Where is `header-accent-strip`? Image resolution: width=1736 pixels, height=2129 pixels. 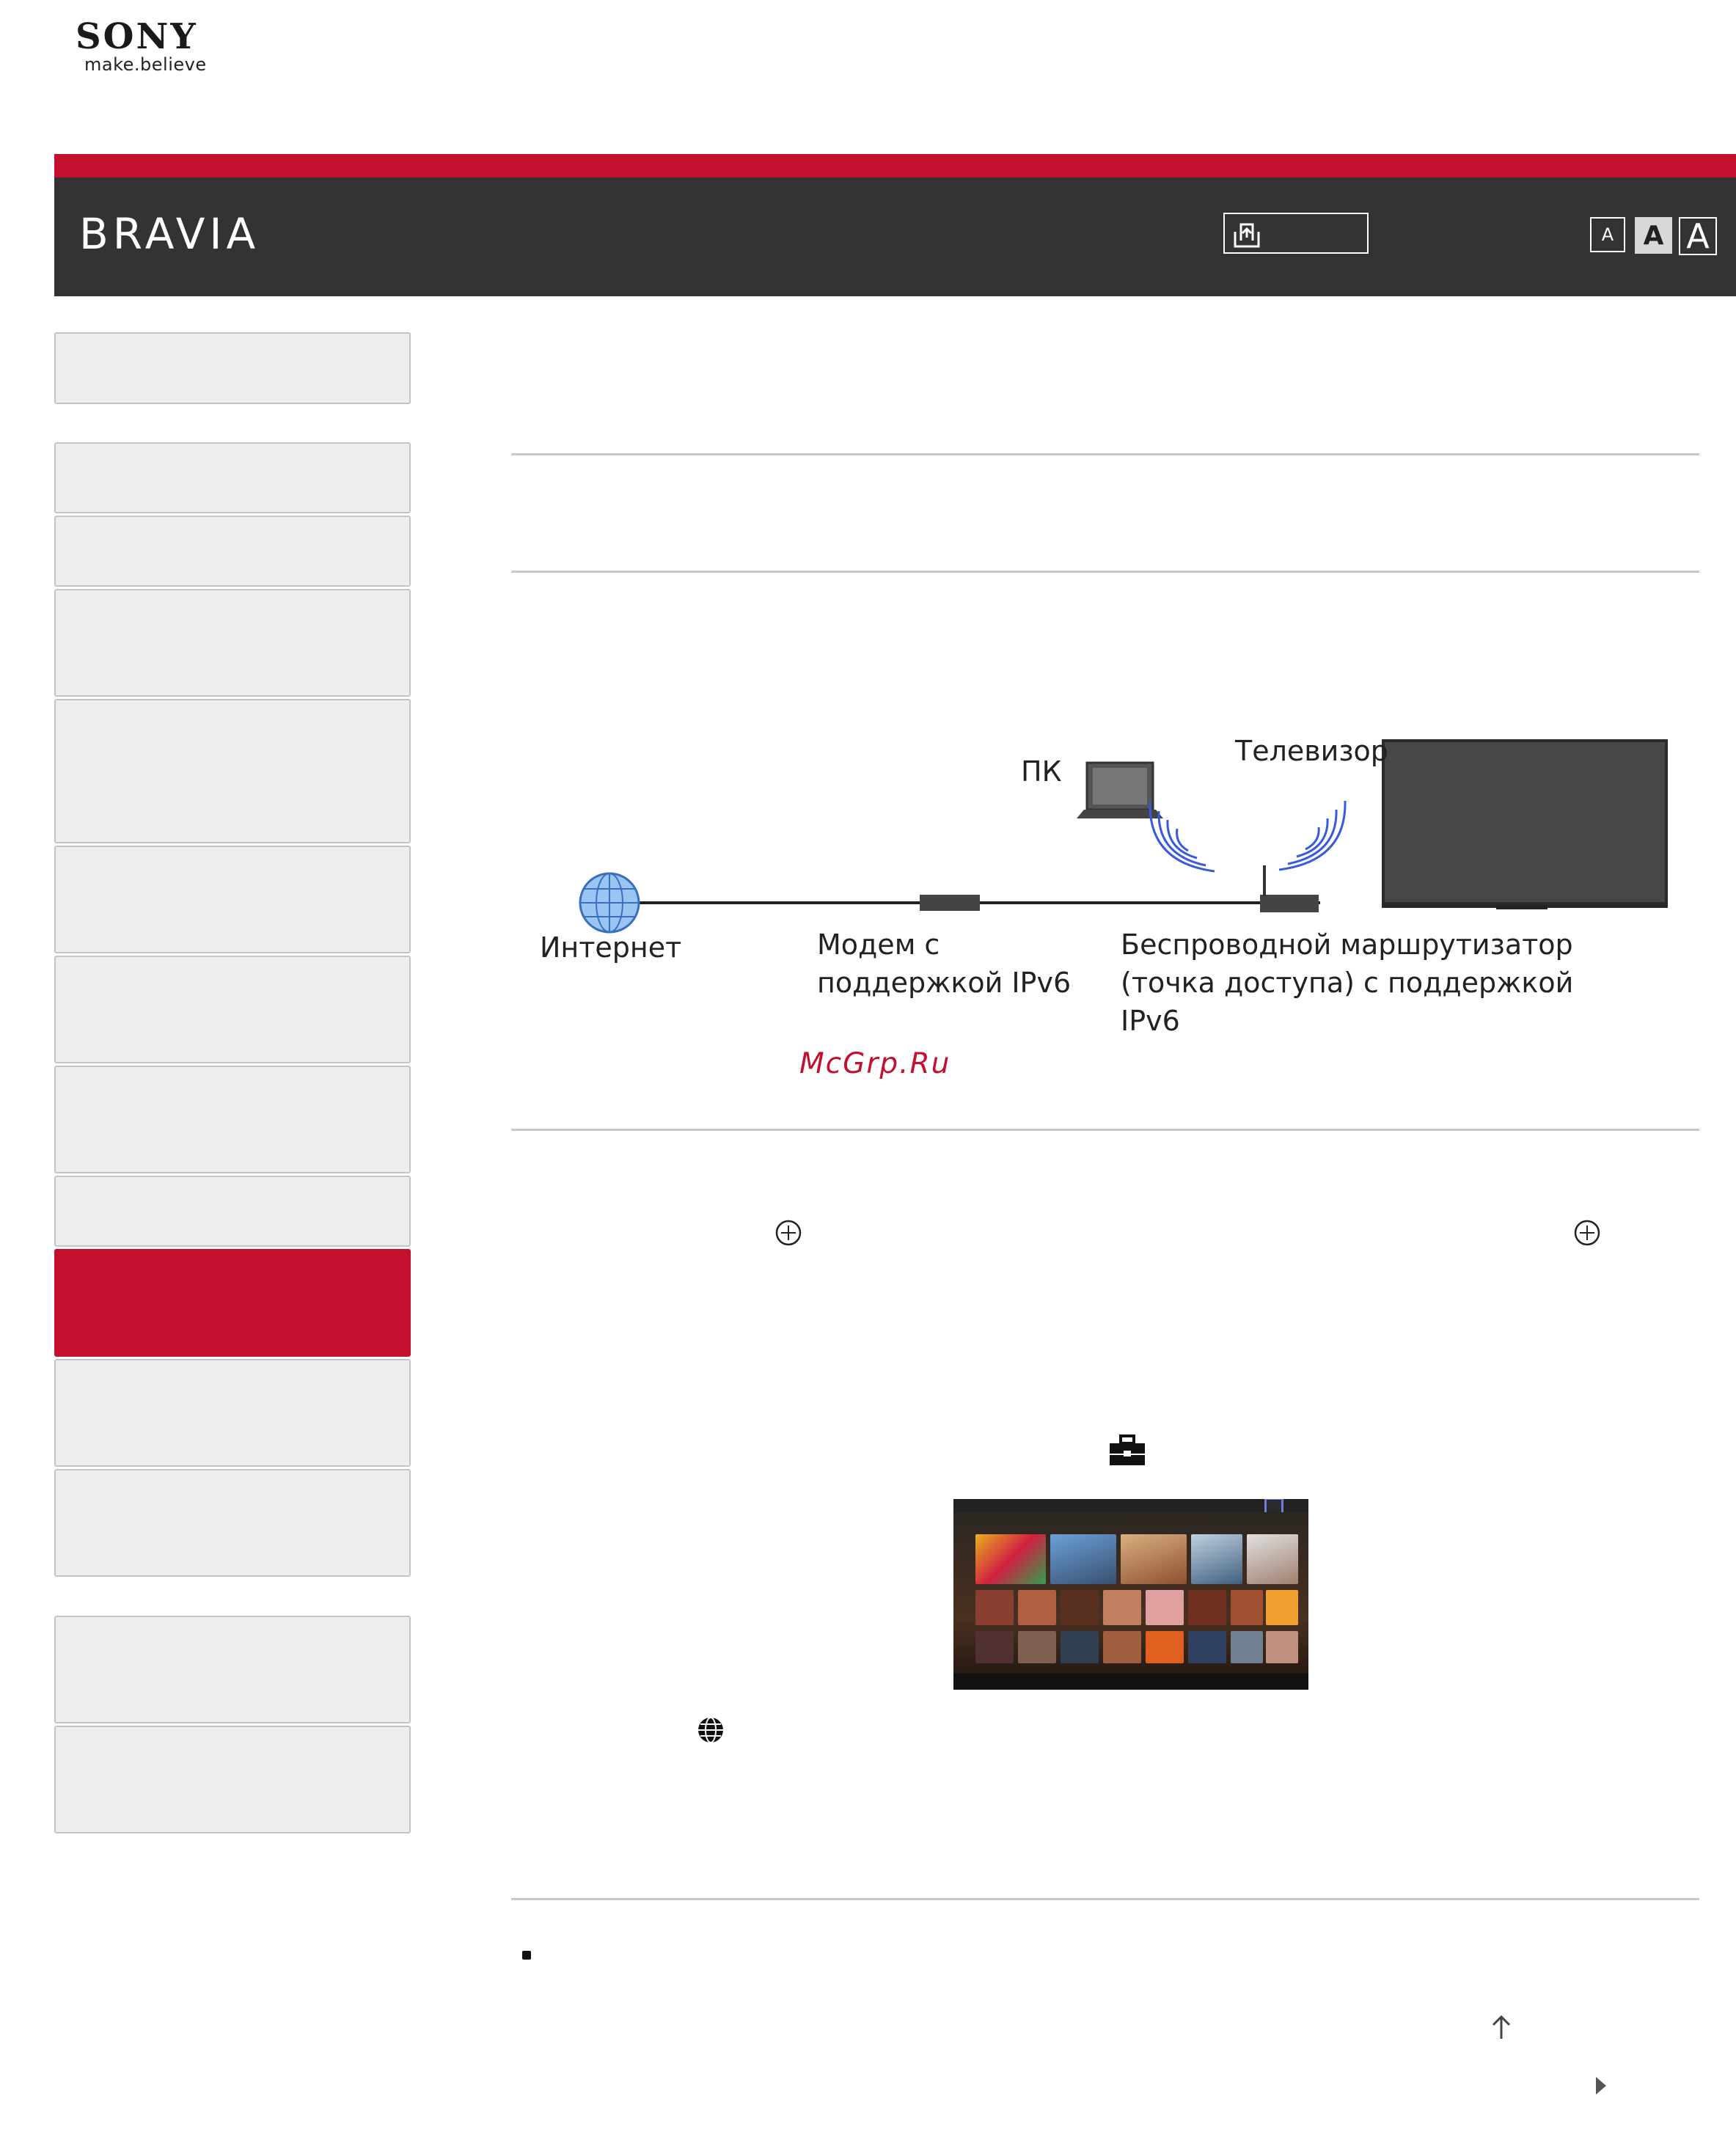 header-accent-strip is located at coordinates (895, 165).